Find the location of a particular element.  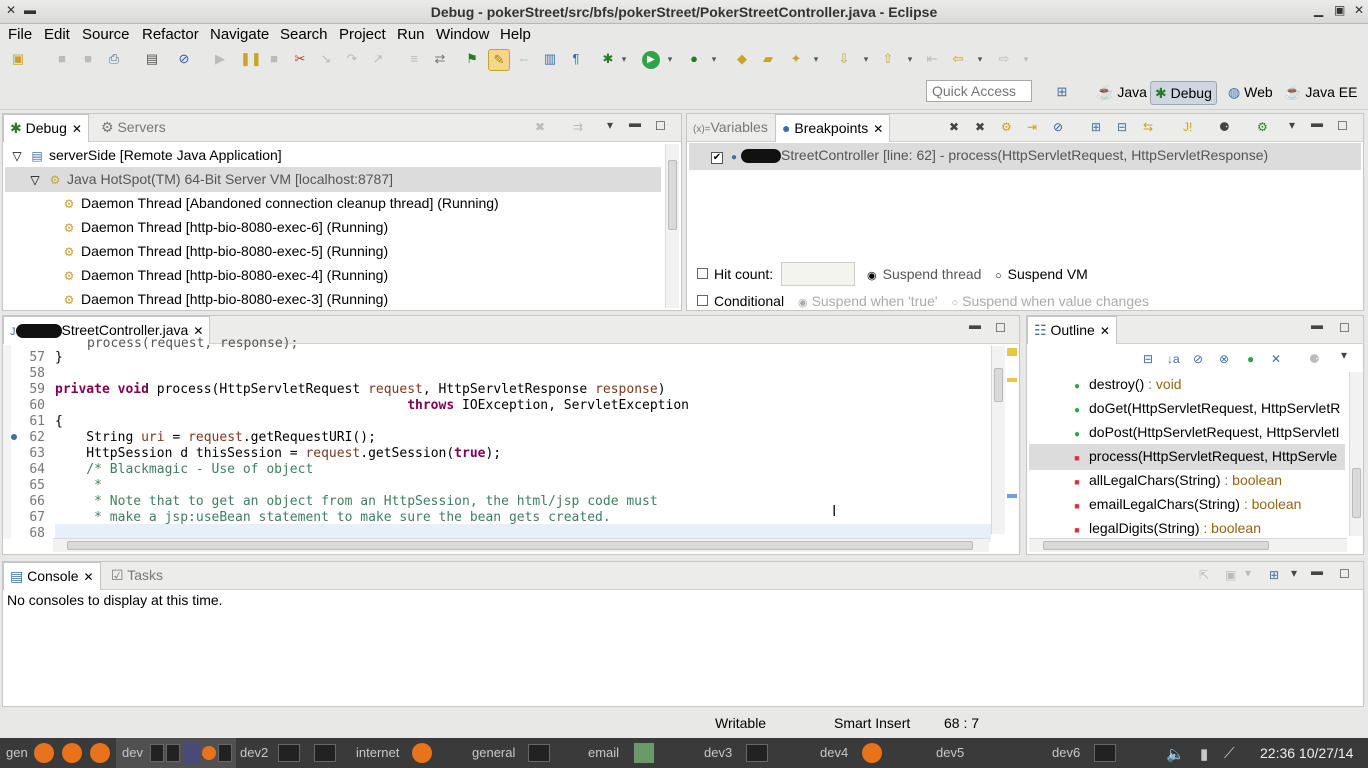

terminate-icon: ■ is located at coordinates (274, 59).